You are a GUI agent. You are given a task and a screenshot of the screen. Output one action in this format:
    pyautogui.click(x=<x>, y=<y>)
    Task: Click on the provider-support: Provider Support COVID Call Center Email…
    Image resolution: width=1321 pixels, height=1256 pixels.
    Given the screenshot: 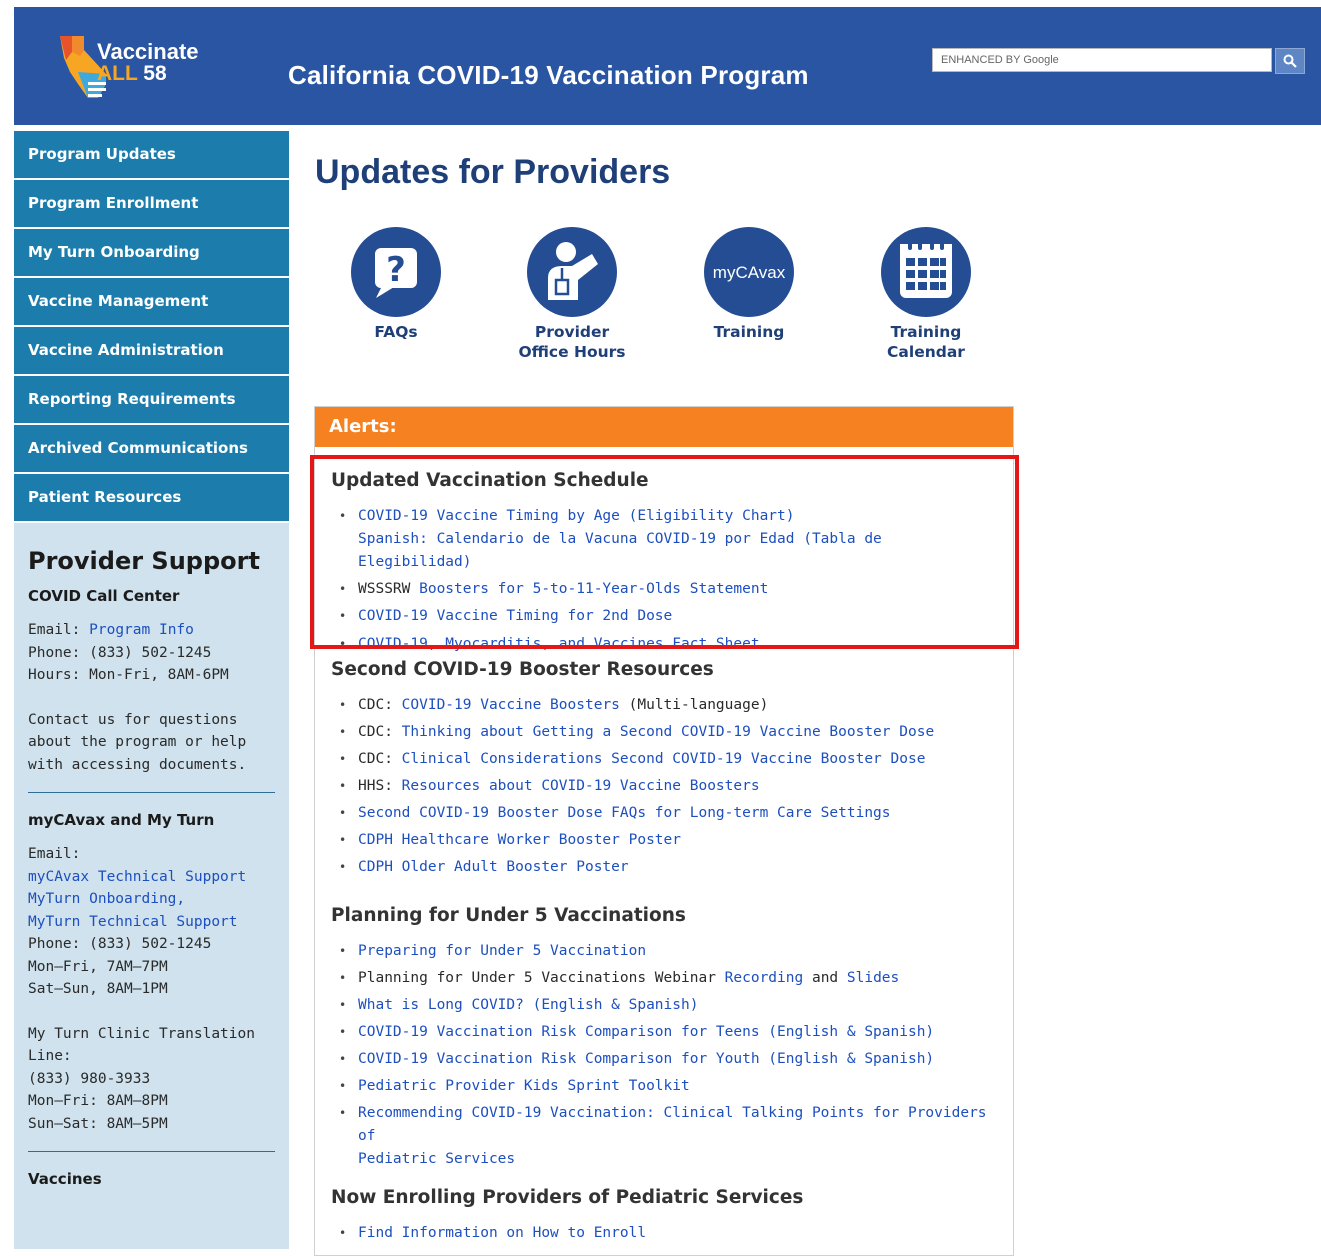 What is the action you would take?
    pyautogui.click(x=151, y=855)
    